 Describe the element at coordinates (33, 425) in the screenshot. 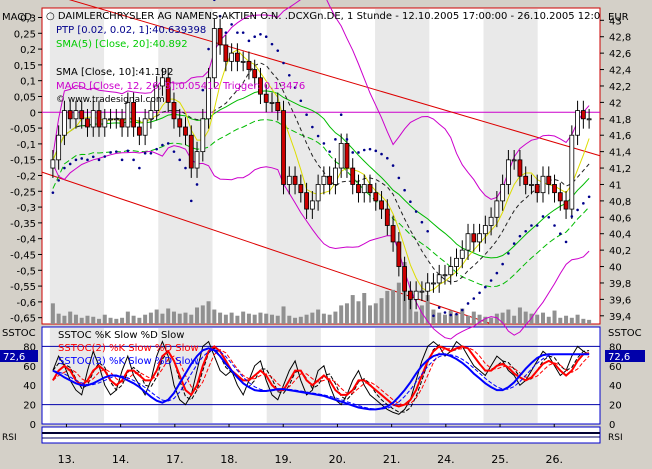

I see `stoch-tick-label: 0` at that location.